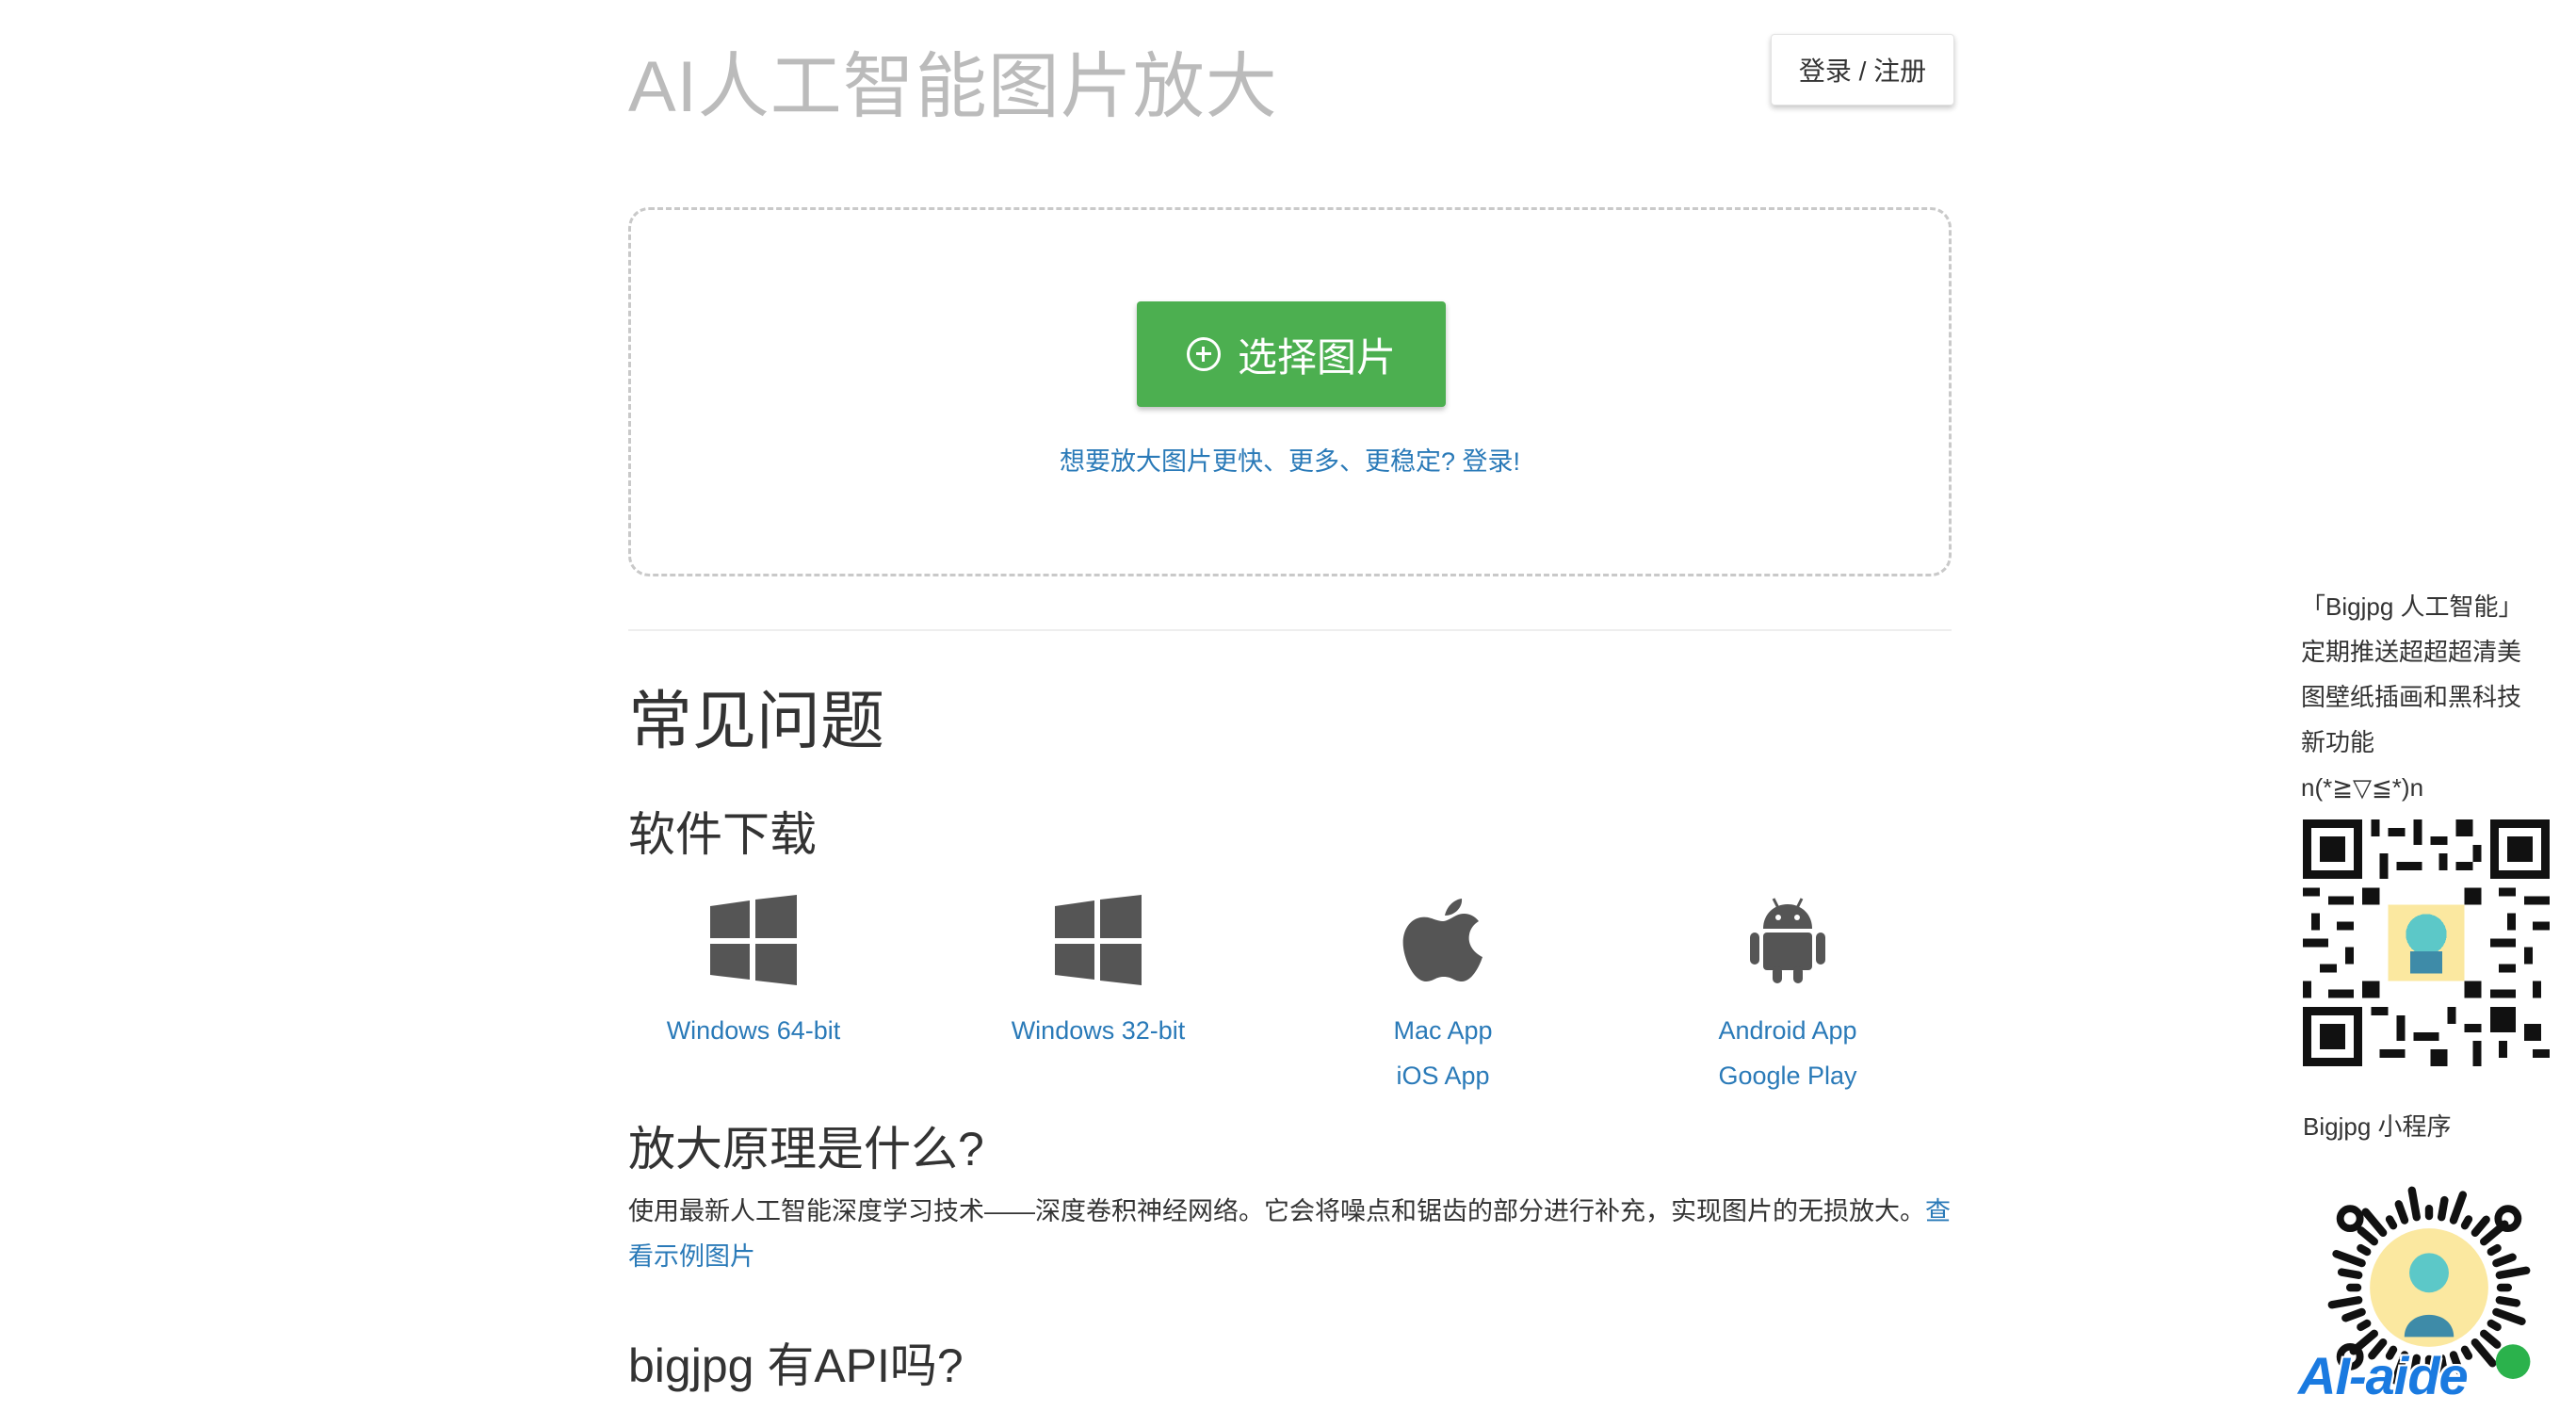 This screenshot has width=2576, height=1411. I want to click on windows-64-link: Windows 64-bit, so click(753, 1030).